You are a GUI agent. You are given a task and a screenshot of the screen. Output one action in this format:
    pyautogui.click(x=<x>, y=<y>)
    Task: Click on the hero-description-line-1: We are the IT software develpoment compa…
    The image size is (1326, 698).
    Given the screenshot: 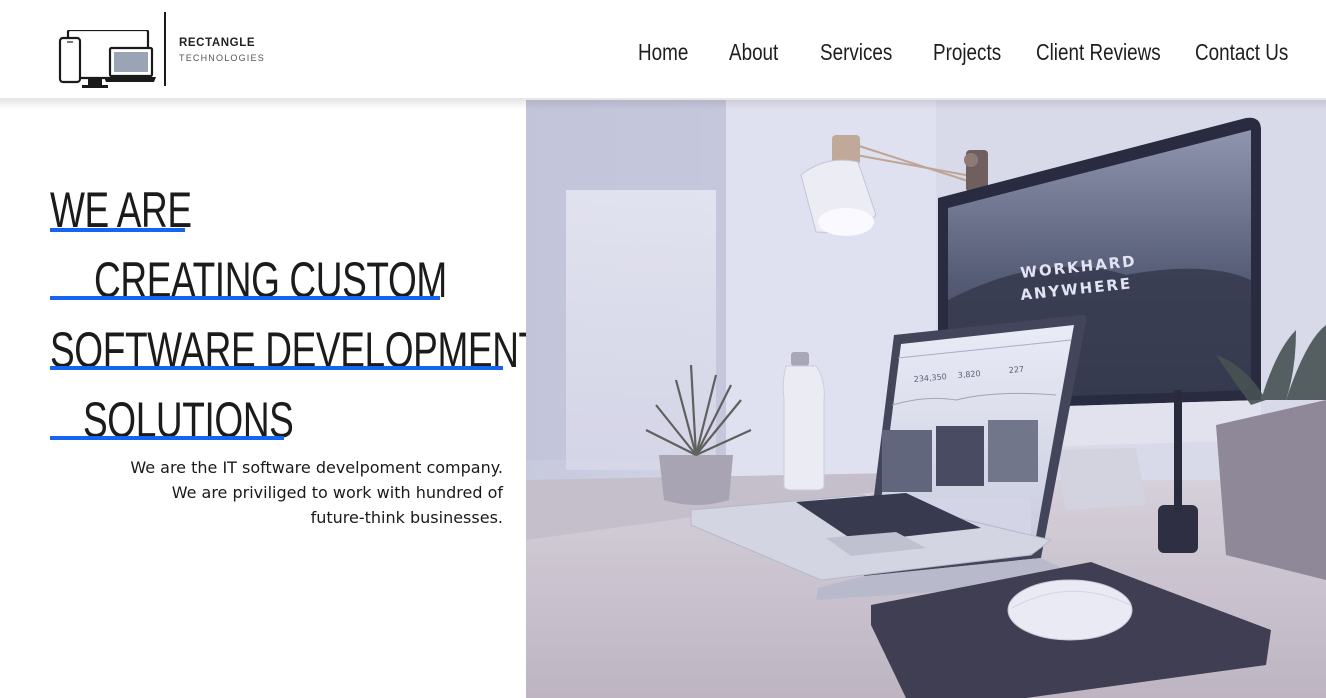 What is the action you would take?
    pyautogui.click(x=316, y=467)
    